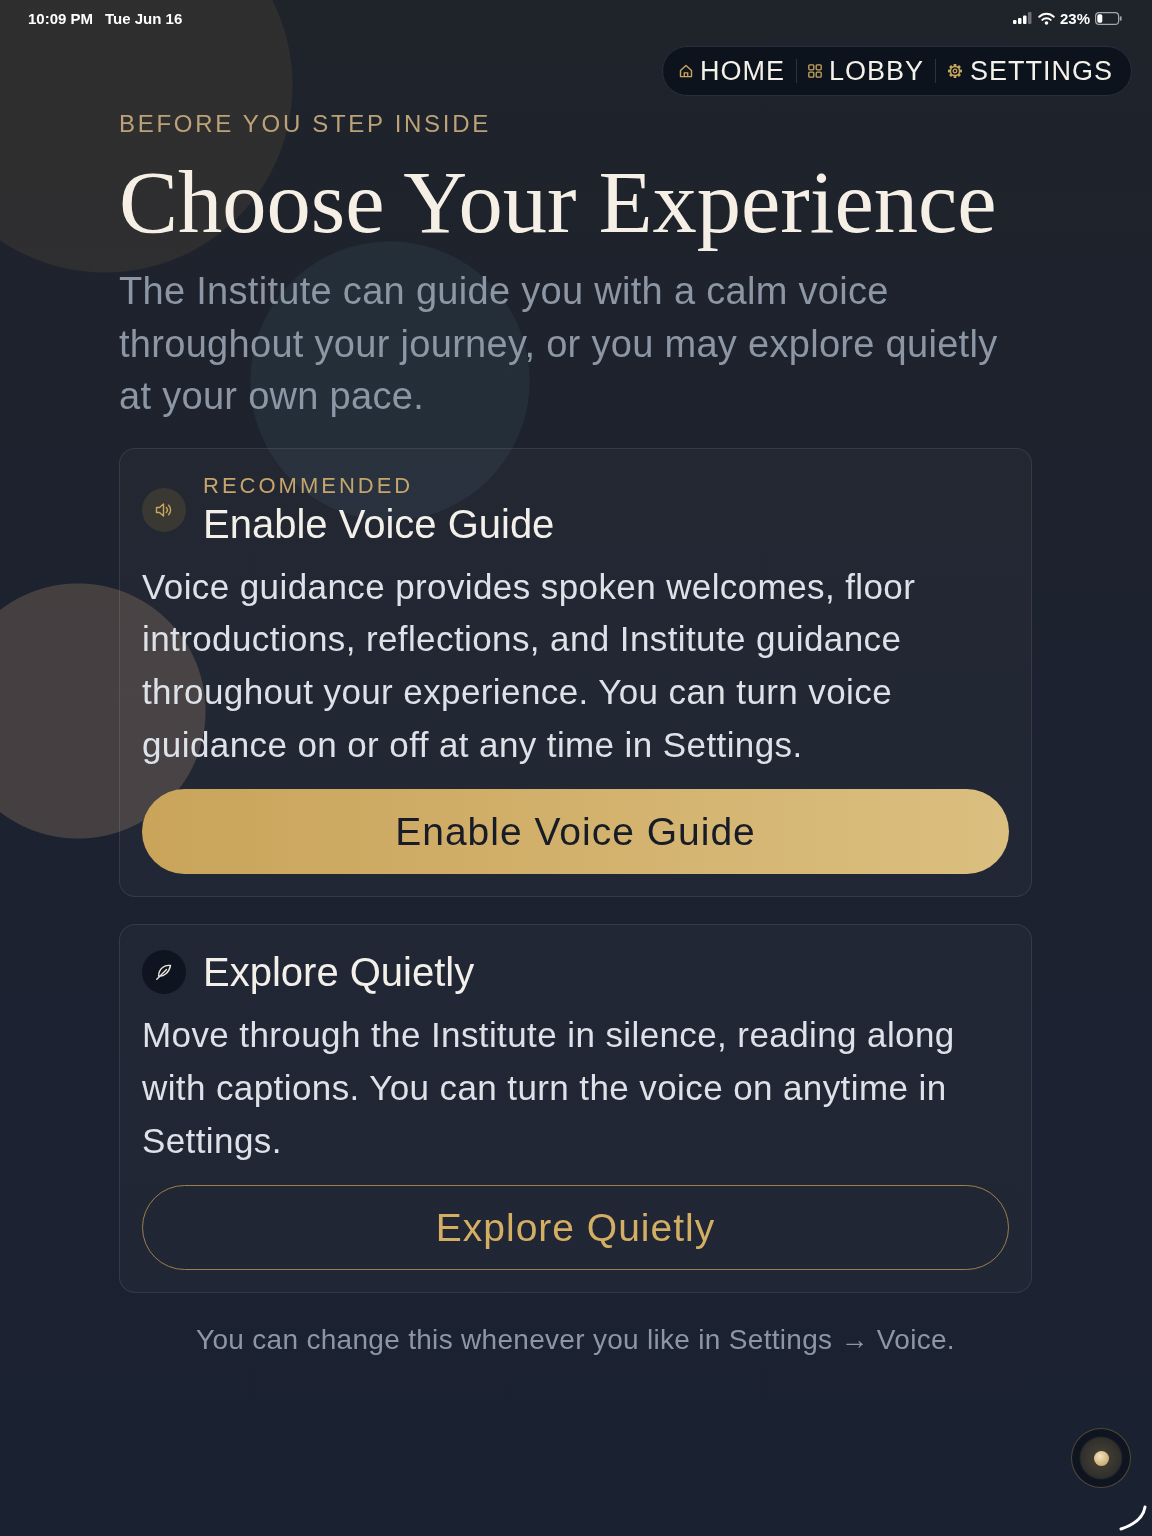 The image size is (1152, 1536). Describe the element at coordinates (1133, 1518) in the screenshot. I see `resize-handle-icon` at that location.